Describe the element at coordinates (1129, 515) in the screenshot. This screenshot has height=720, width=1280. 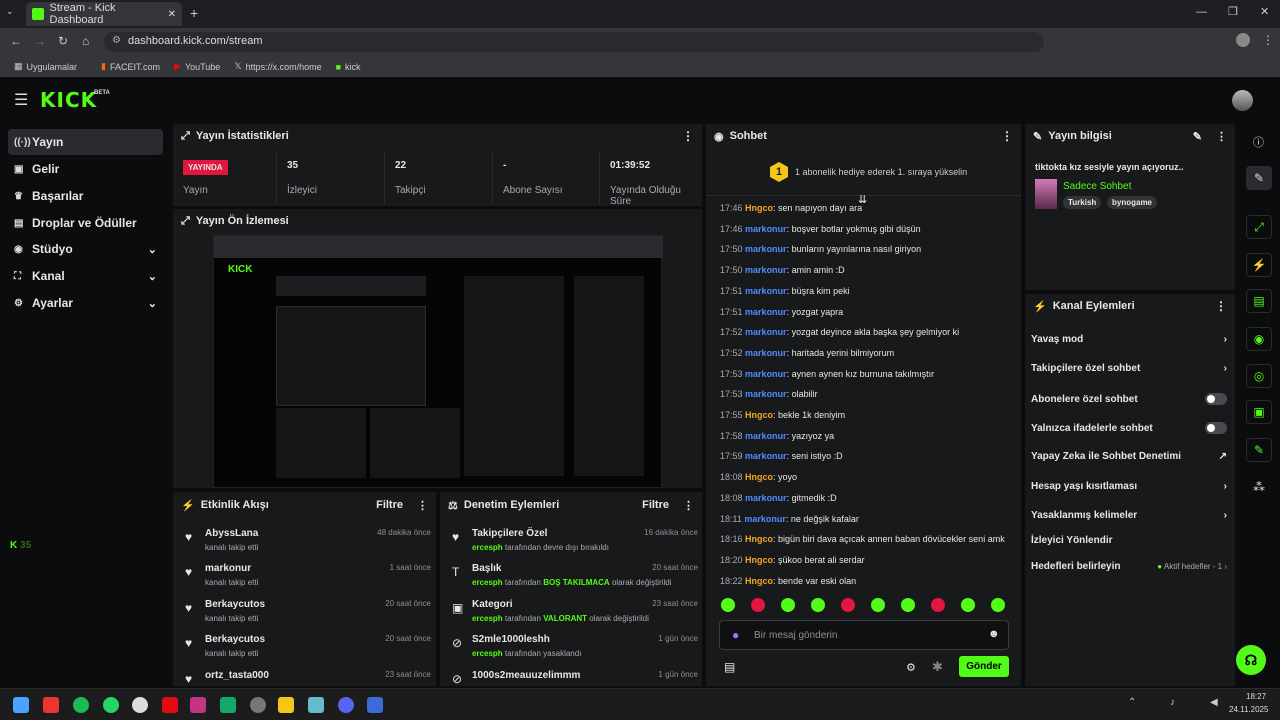
I see `action-banned-words: Yasaklanmış kelimeler ›` at that location.